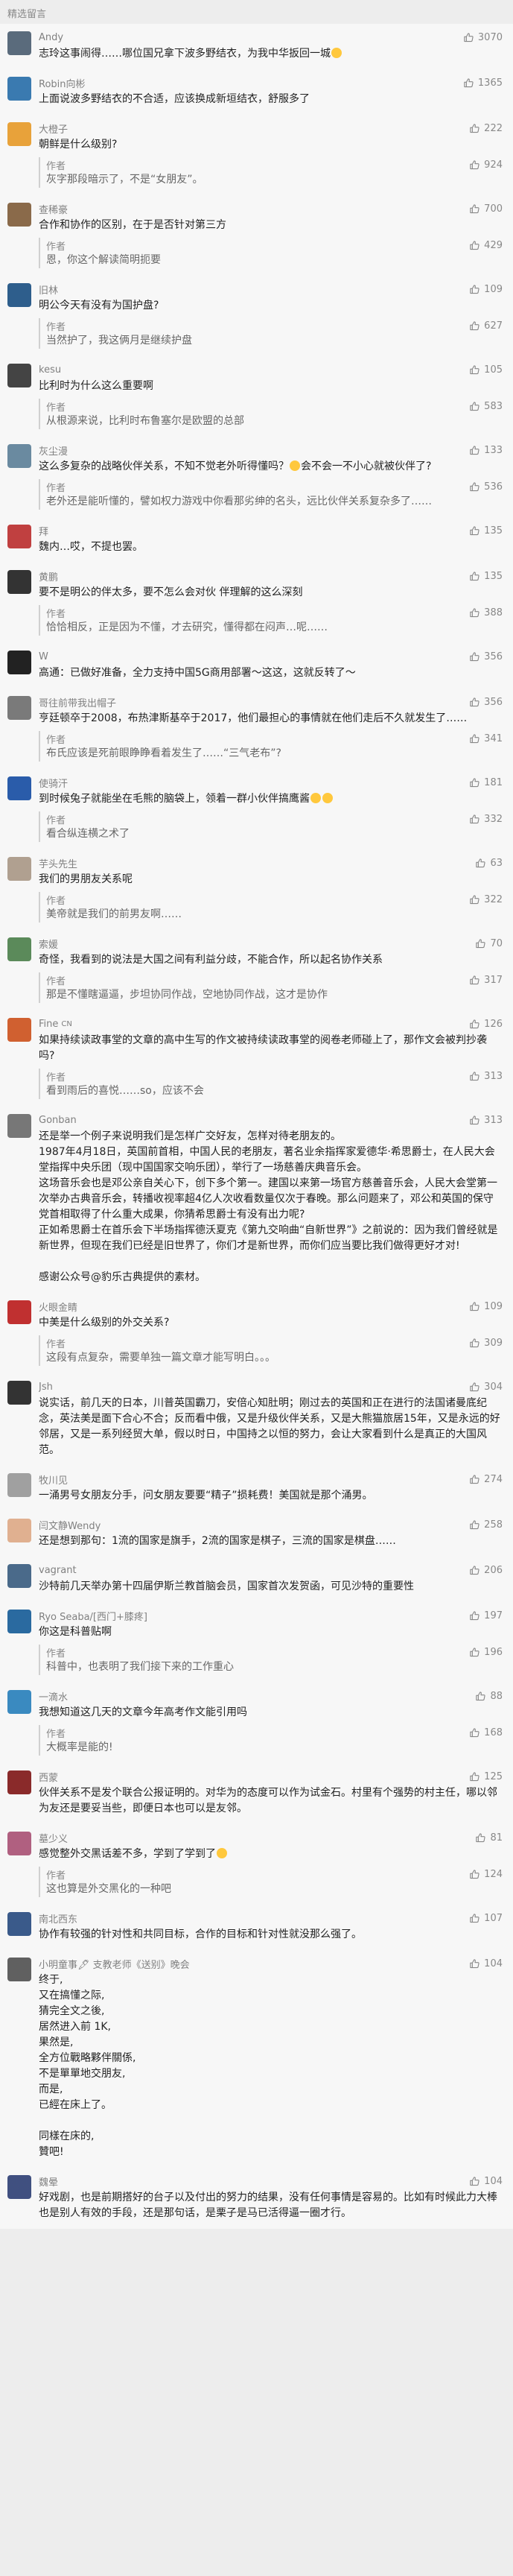 The image size is (513, 2576). What do you see at coordinates (48, 944) in the screenshot?
I see `commenter-name: 索媛` at bounding box center [48, 944].